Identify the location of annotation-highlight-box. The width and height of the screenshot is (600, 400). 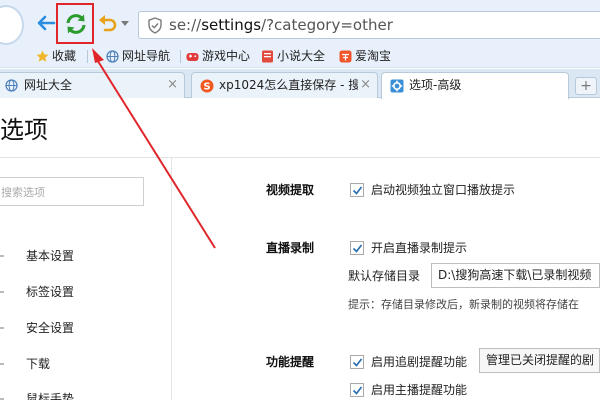
(75, 23).